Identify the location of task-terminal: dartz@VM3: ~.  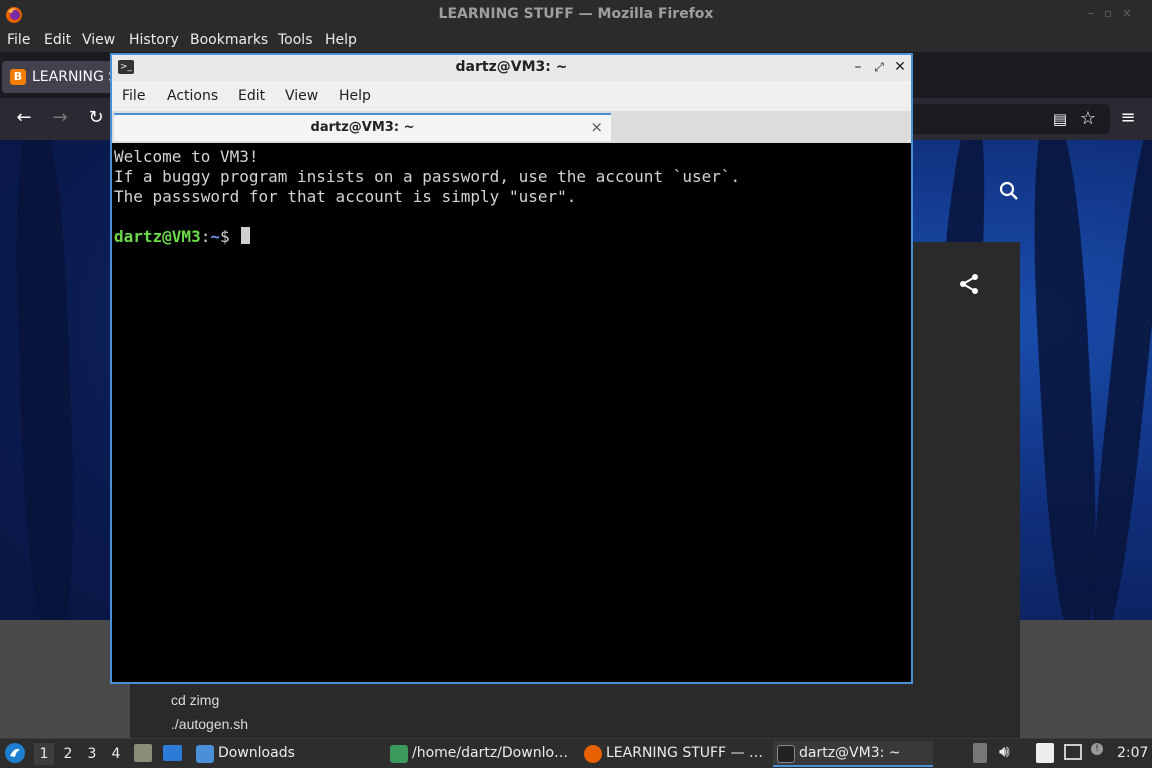
(853, 754).